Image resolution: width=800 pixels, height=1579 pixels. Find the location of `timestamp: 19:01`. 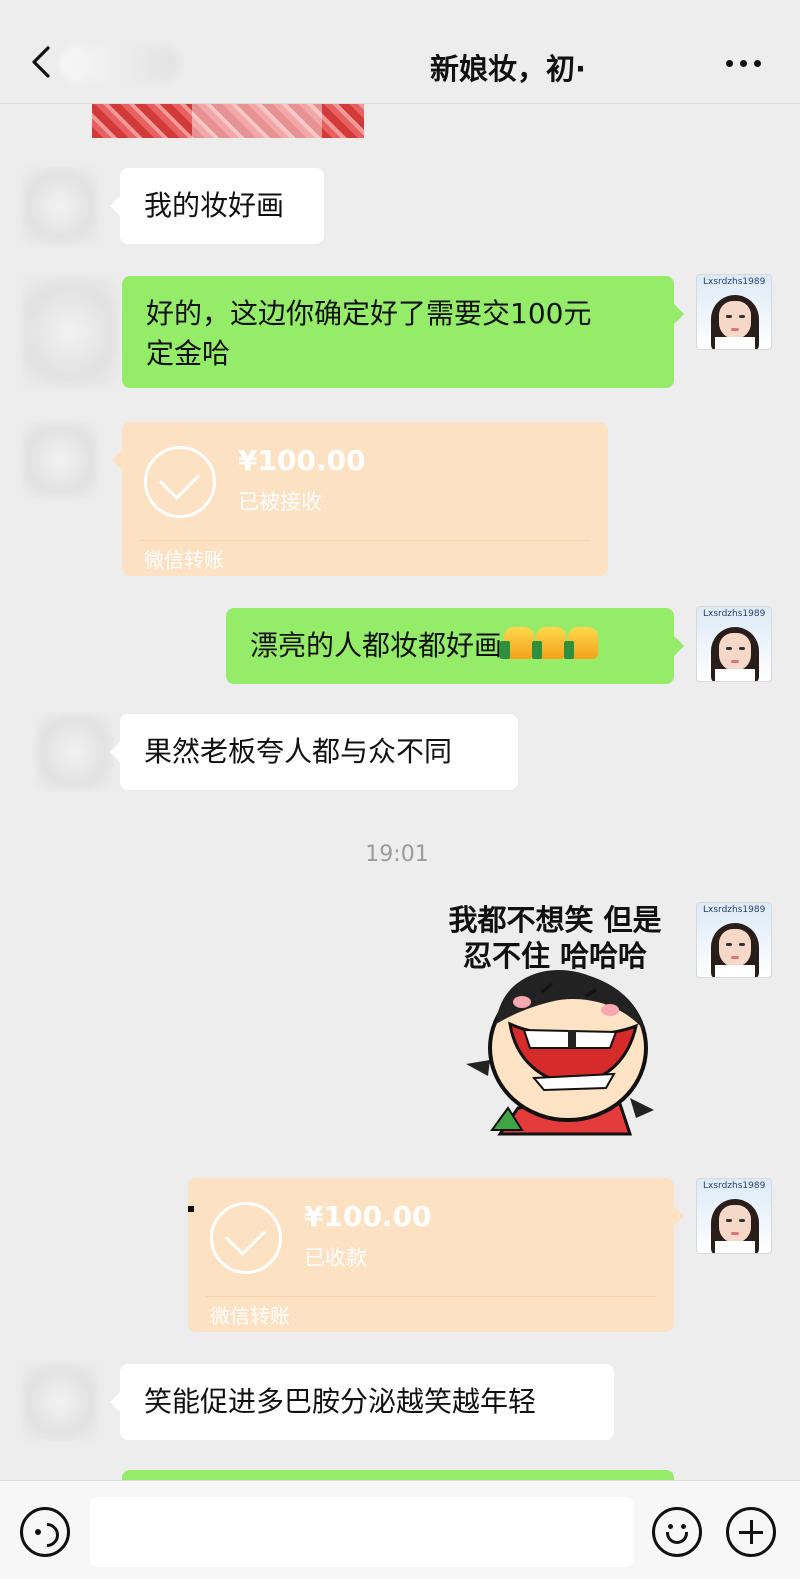

timestamp: 19:01 is located at coordinates (397, 854).